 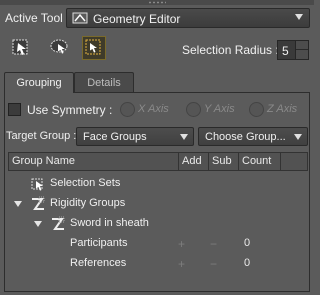 What do you see at coordinates (213, 244) in the screenshot?
I see `sub-participants-button: −` at bounding box center [213, 244].